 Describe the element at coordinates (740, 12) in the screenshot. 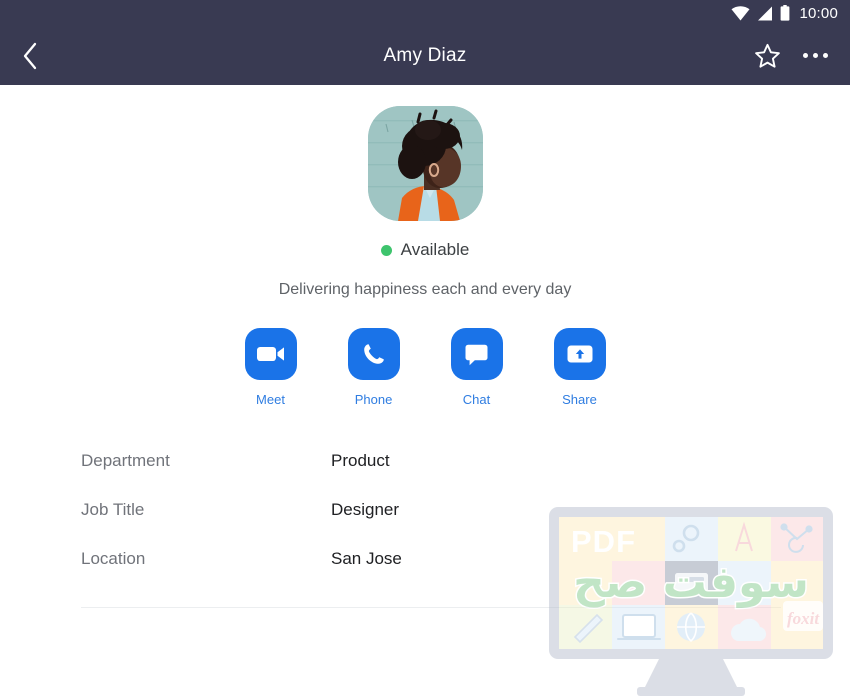

I see `wifi-icon` at that location.